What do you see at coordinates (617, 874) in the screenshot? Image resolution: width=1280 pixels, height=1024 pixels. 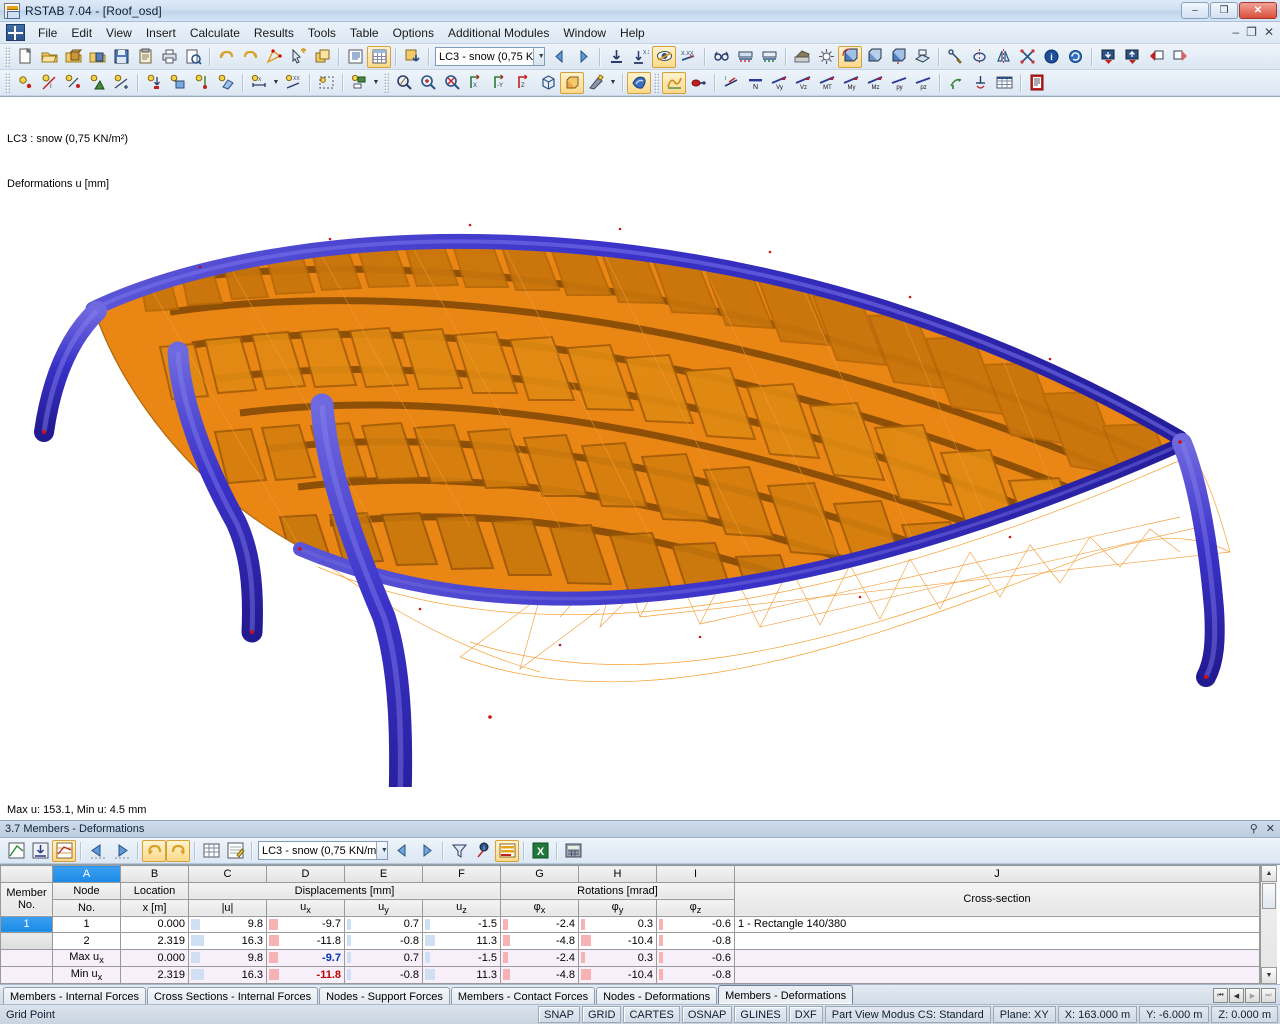 I see `col-letter-h: H` at bounding box center [617, 874].